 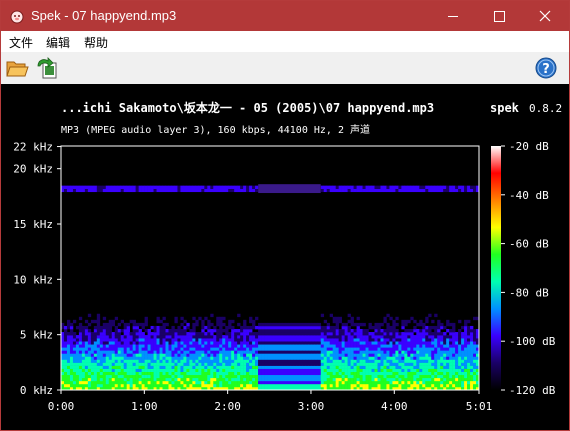 I want to click on maximize-button, so click(x=499, y=16).